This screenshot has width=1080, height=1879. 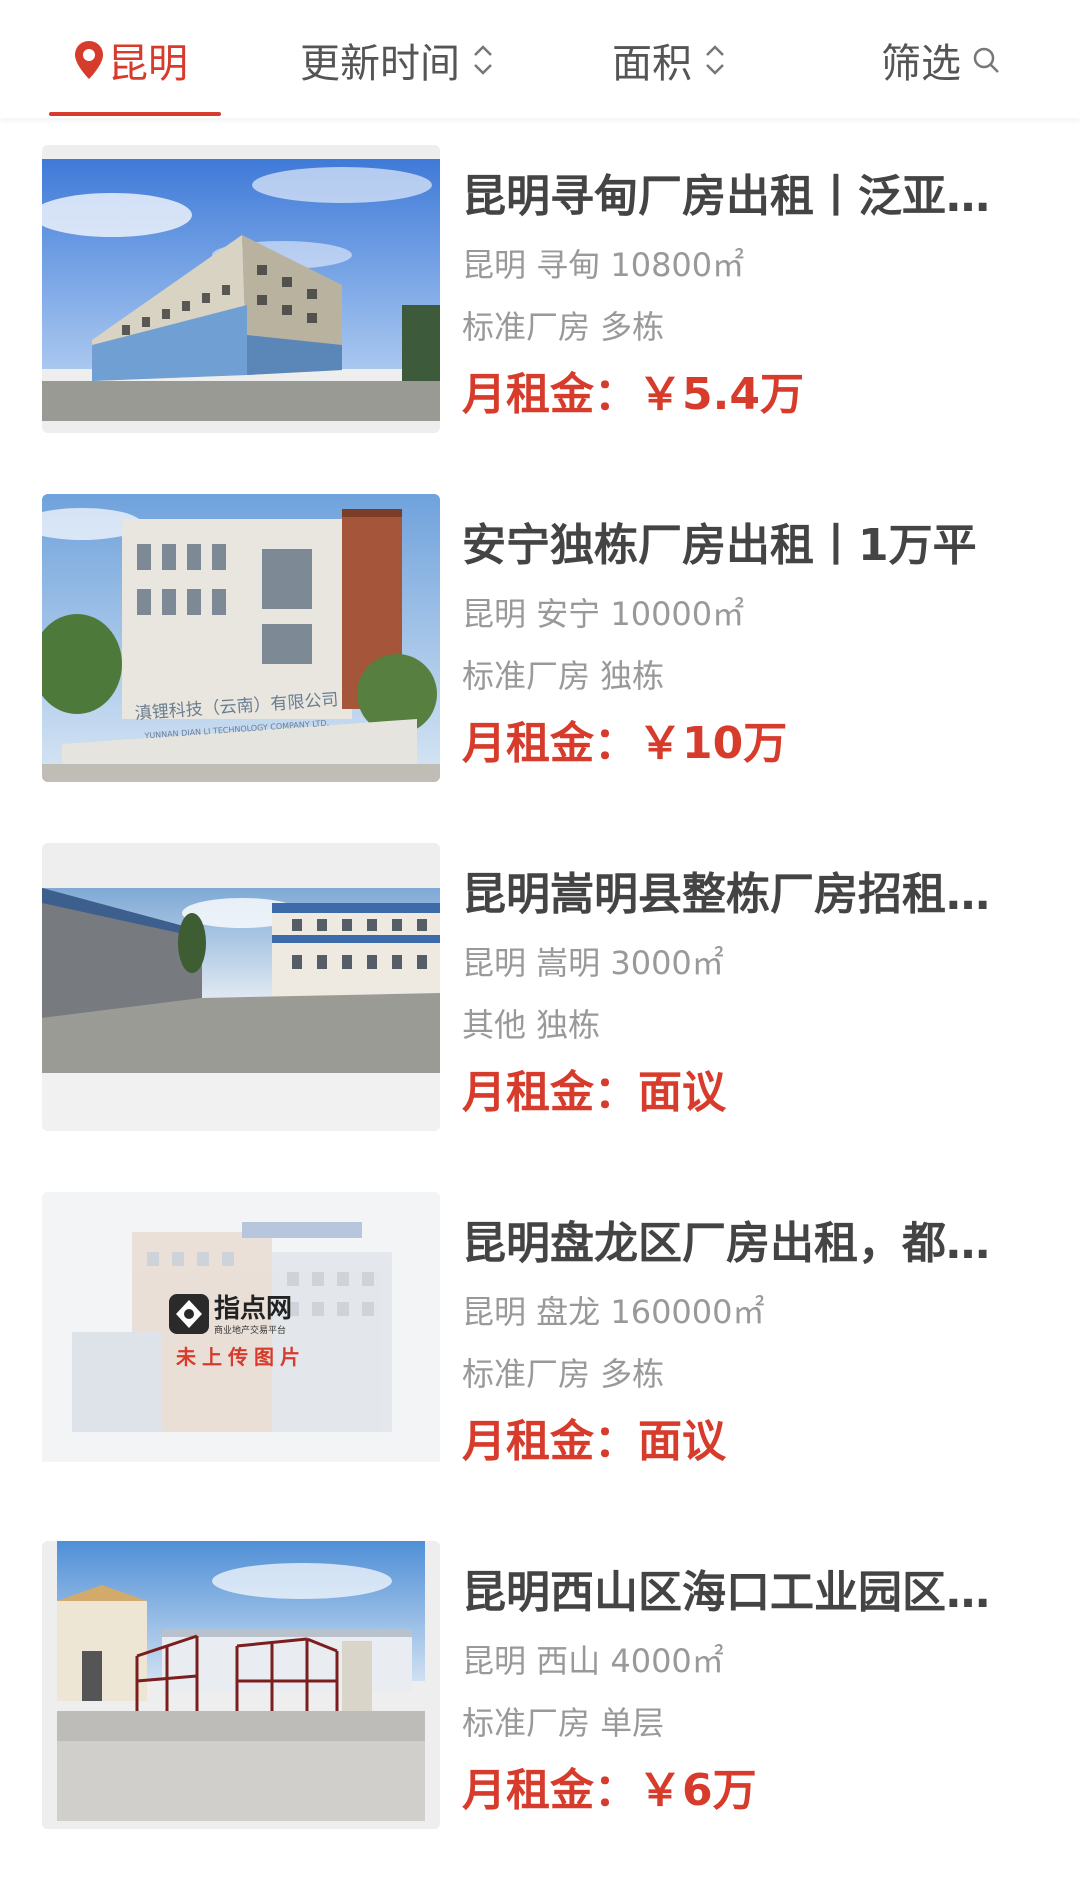 What do you see at coordinates (531, 1025) in the screenshot?
I see `listing-category: 其他 独栋` at bounding box center [531, 1025].